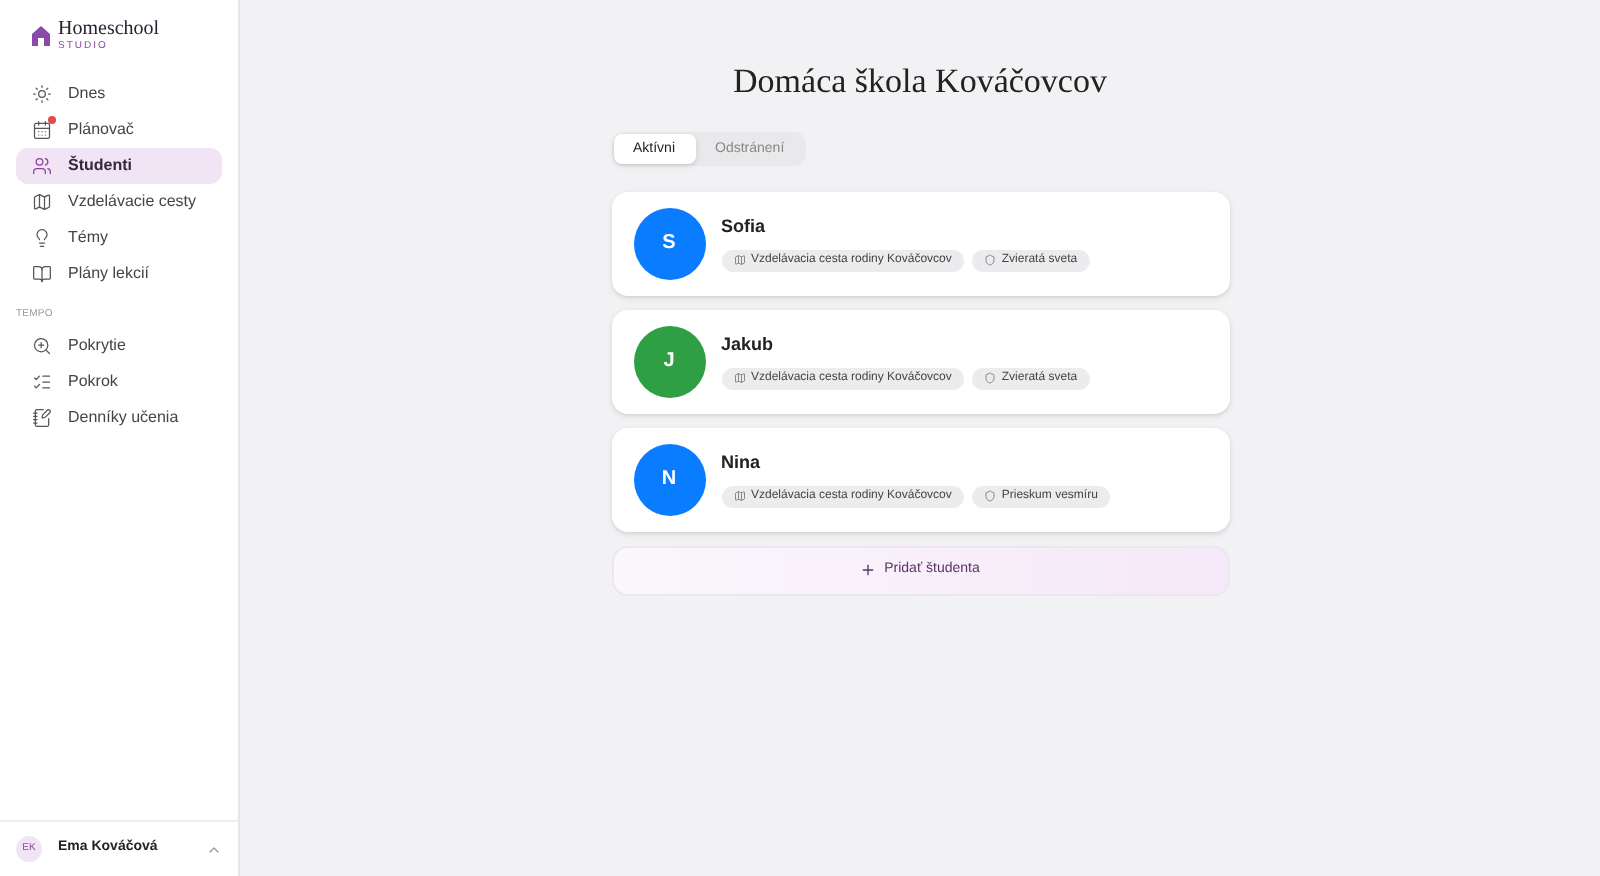 Image resolution: width=1600 pixels, height=876 pixels. I want to click on nav-item: Pokrok, so click(119, 381).